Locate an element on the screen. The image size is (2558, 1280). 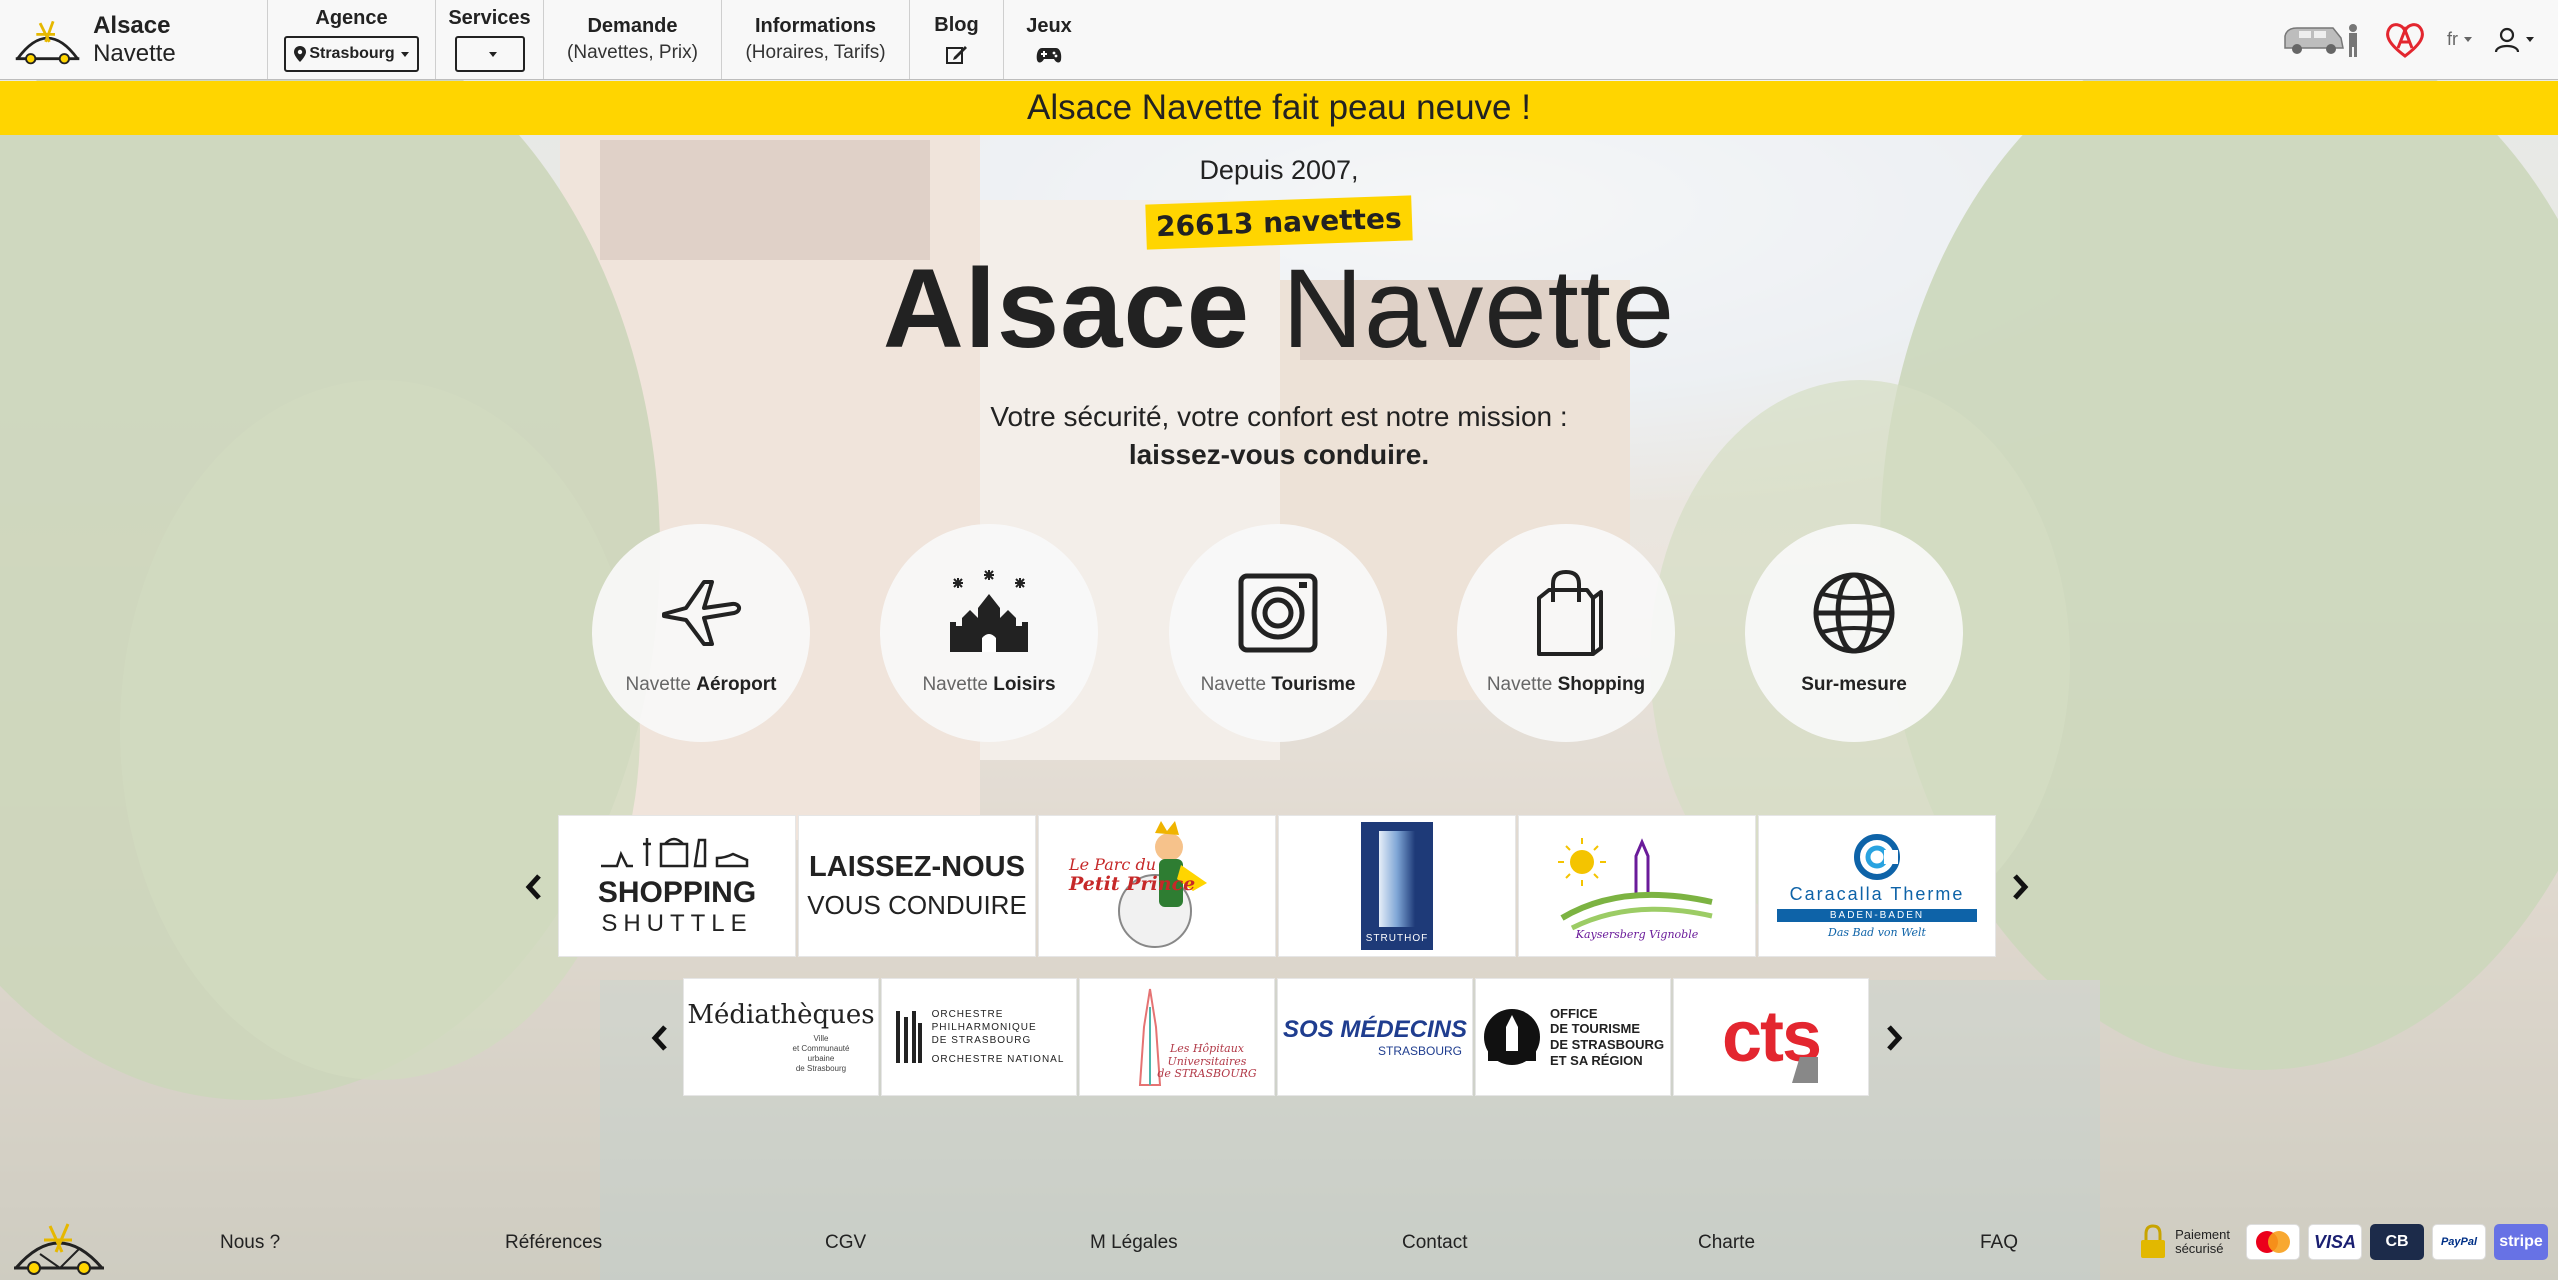
struthof-logo: STRUTHOF is located at coordinates (1397, 886).